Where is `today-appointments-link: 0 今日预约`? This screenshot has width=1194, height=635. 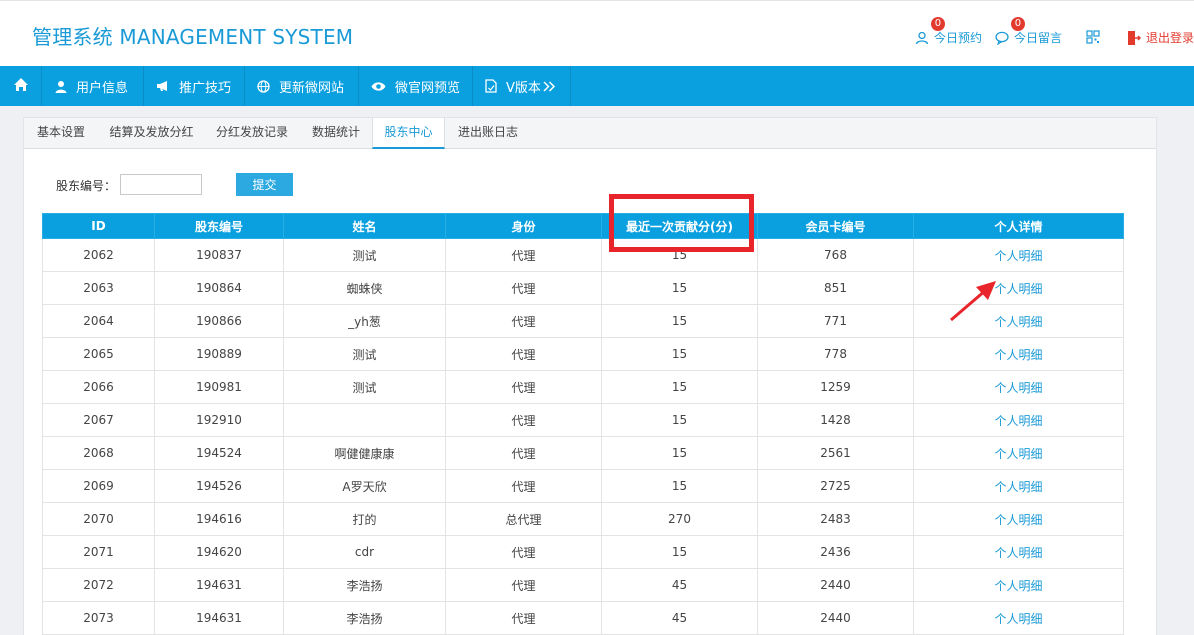 today-appointments-link: 0 今日预约 is located at coordinates (948, 31).